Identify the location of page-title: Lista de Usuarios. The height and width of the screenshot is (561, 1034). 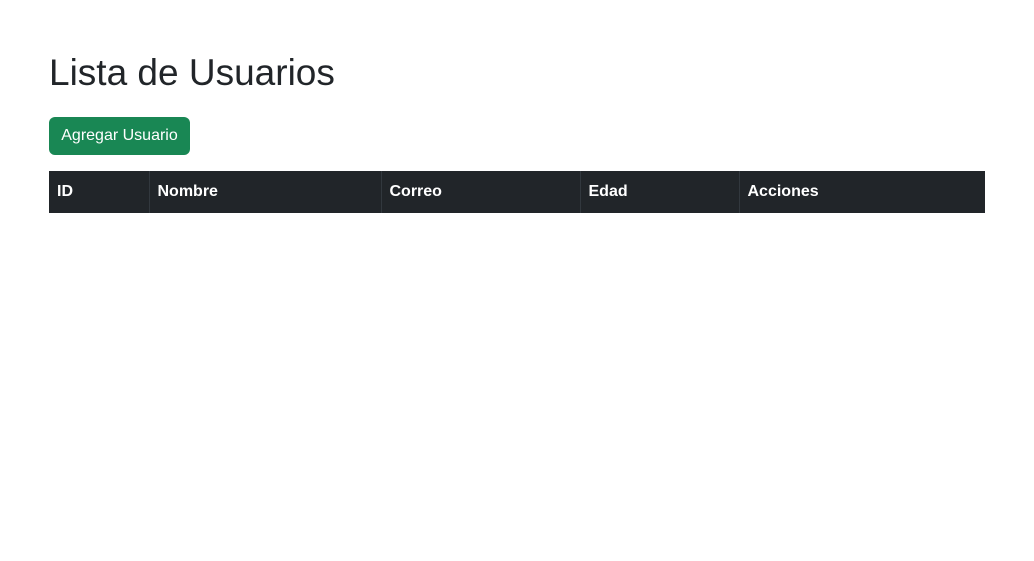
(192, 72).